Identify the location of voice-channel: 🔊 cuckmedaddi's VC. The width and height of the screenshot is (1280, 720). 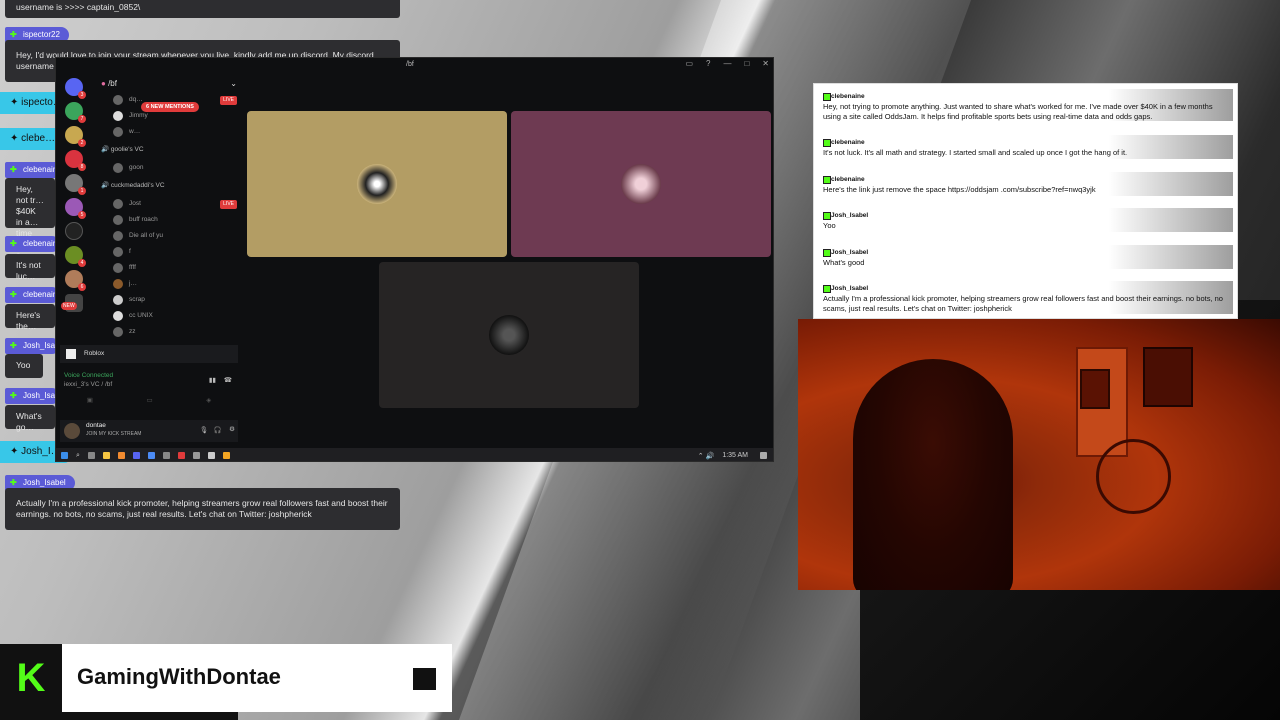
(166, 186).